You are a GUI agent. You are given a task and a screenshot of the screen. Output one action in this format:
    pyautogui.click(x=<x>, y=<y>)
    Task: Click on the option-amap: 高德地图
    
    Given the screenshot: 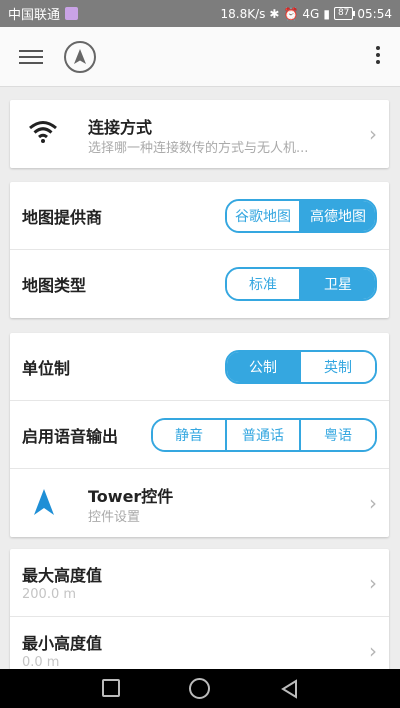 What is the action you would take?
    pyautogui.click(x=338, y=215)
    